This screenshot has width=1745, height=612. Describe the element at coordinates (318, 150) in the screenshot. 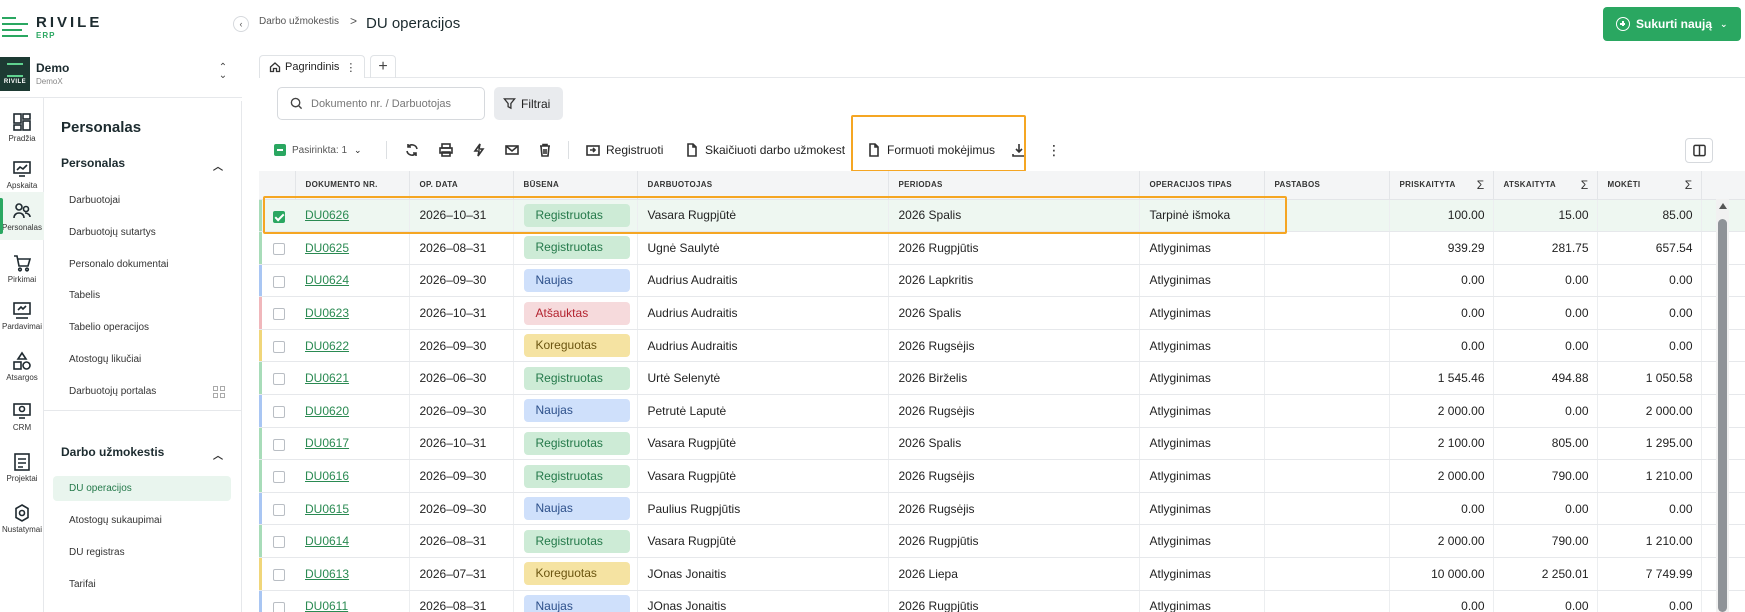

I see `selection-dropdown: Pasirinkta: 1 ⌄` at that location.